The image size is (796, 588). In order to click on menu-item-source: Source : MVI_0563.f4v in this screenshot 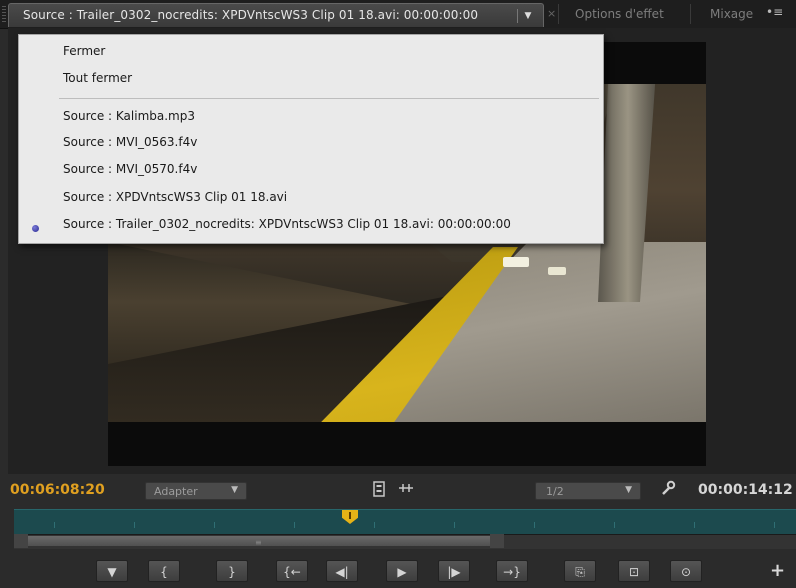, I will do `click(130, 142)`.